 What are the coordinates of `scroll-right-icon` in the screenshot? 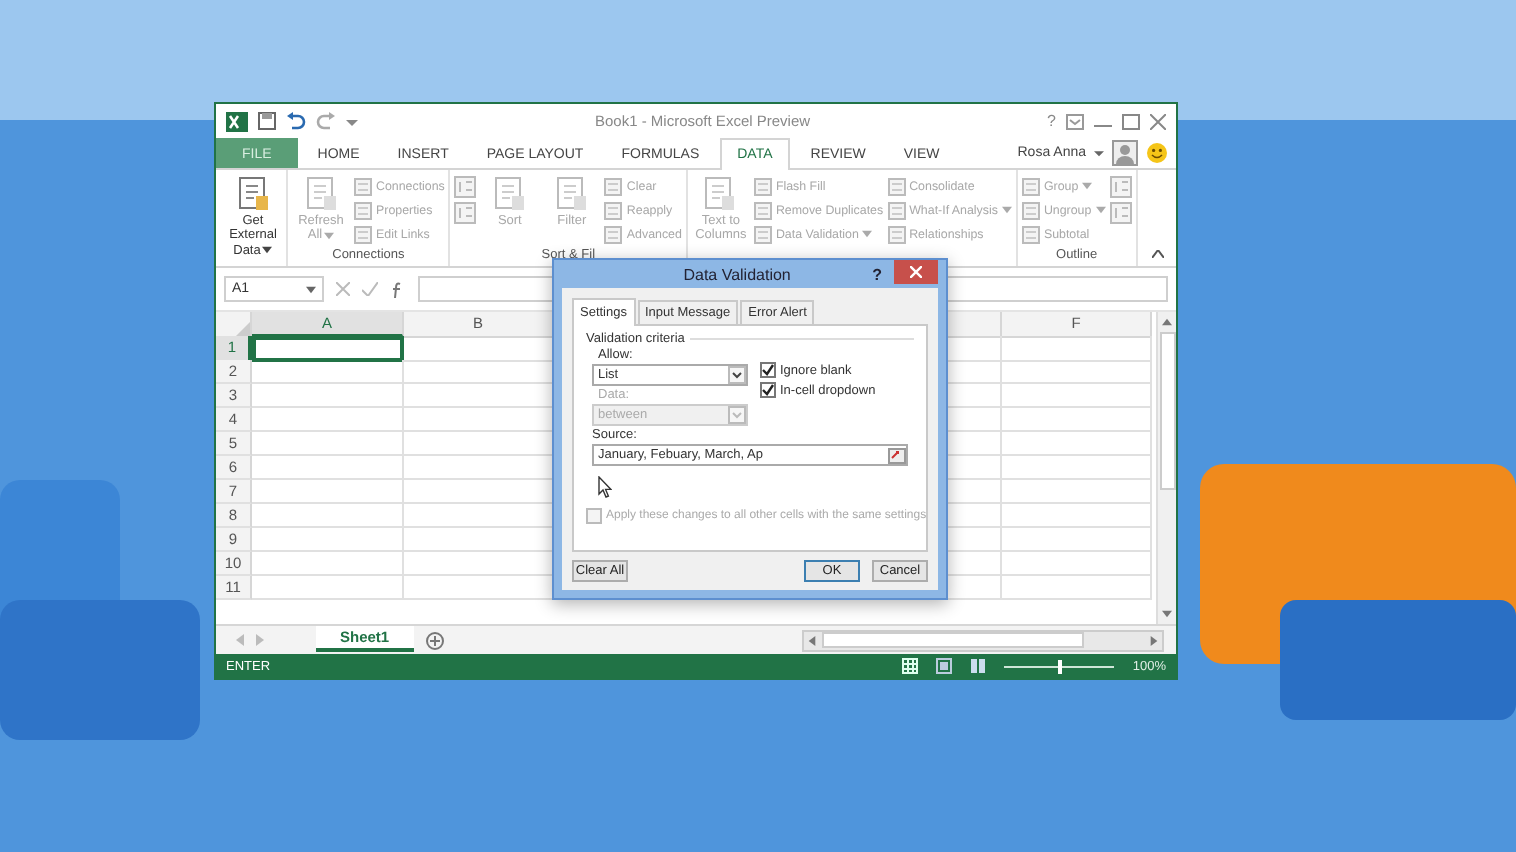 It's located at (1154, 640).